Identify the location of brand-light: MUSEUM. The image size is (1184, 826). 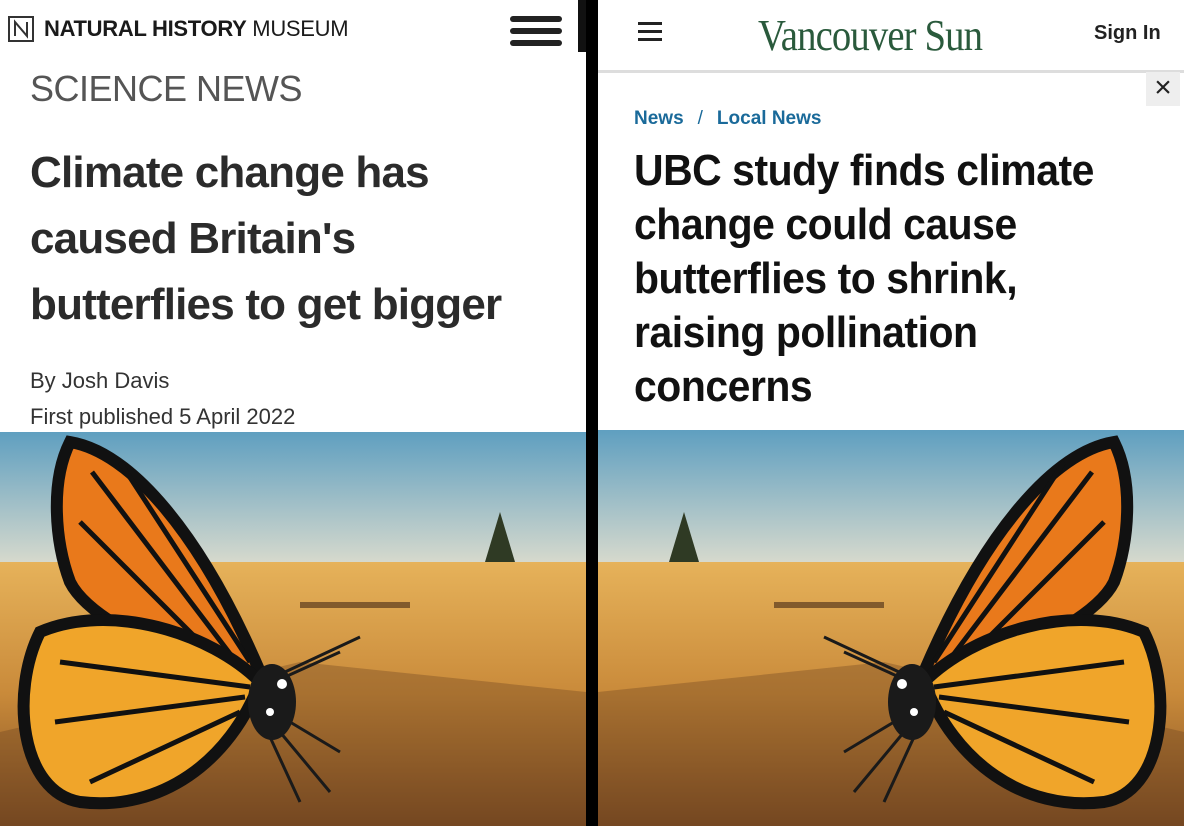
(300, 28).